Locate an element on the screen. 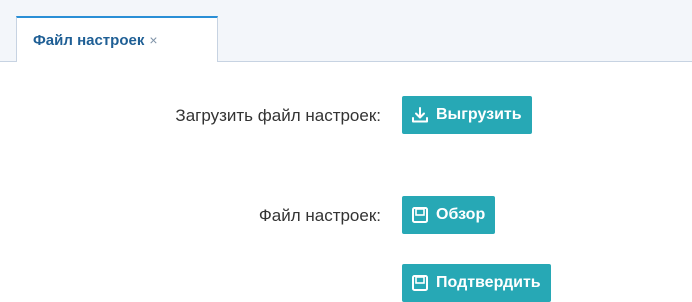 The height and width of the screenshot is (302, 692). settings-file-label: Файл настроек: is located at coordinates (319, 215).